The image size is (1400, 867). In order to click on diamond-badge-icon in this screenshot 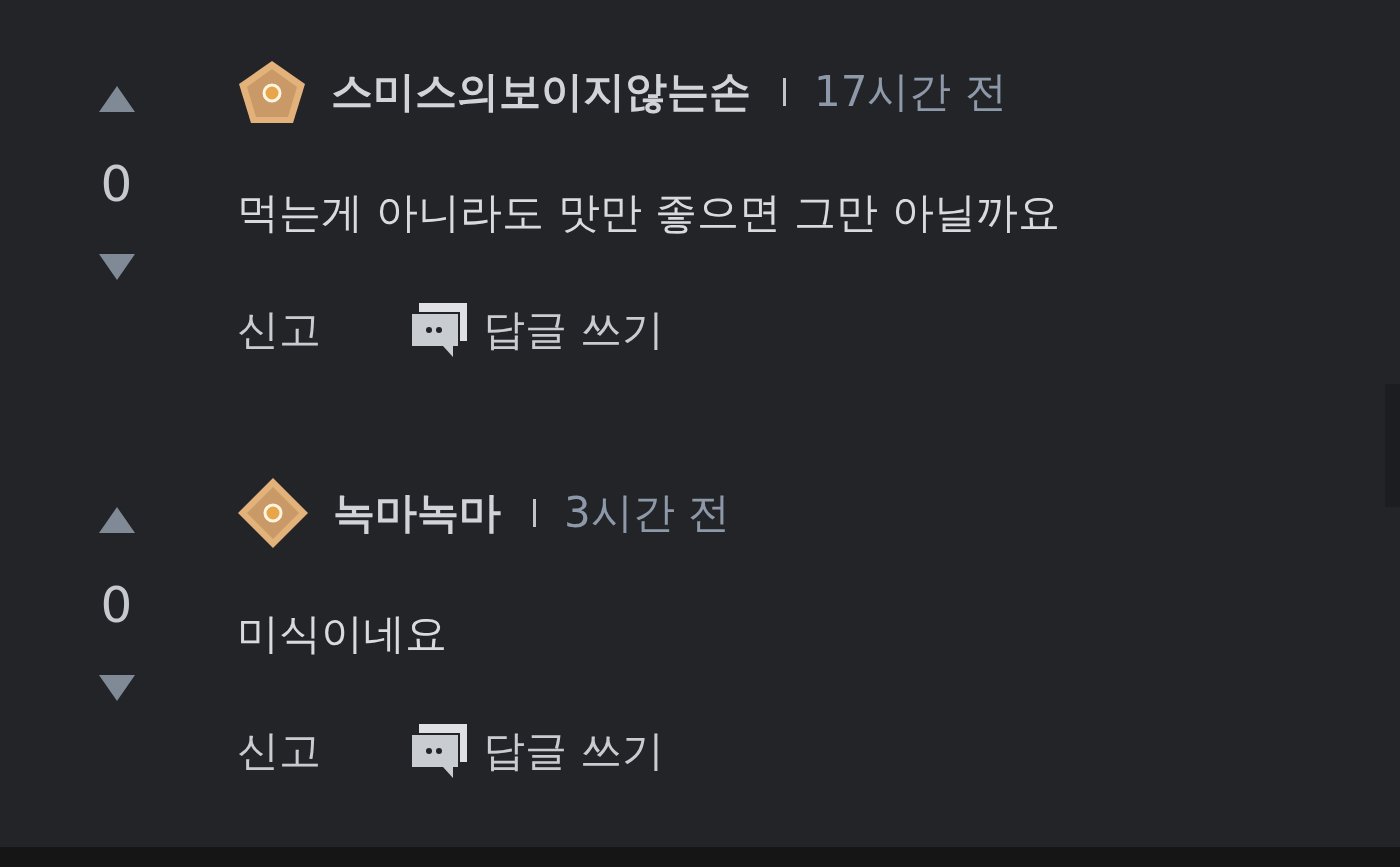, I will do `click(273, 513)`.